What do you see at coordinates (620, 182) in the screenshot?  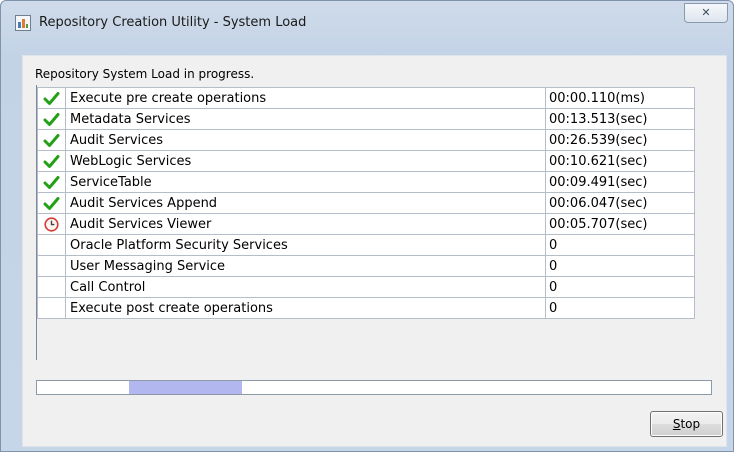 I see `task-time: 00:09.491(sec)` at bounding box center [620, 182].